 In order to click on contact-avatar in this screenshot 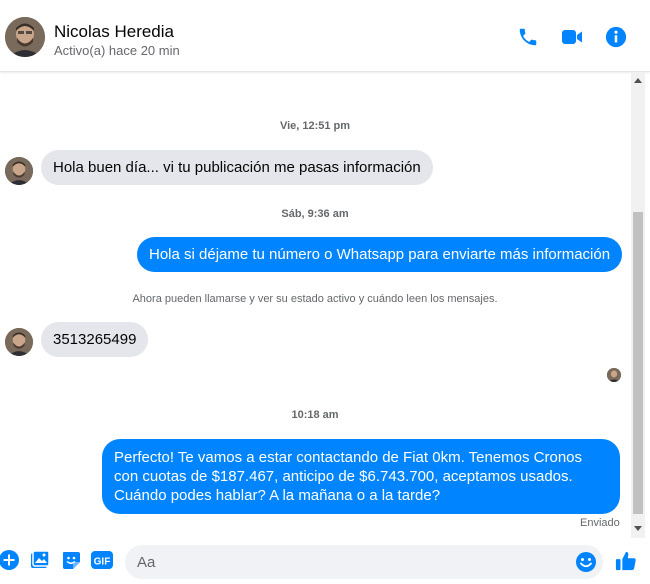, I will do `click(25, 37)`.